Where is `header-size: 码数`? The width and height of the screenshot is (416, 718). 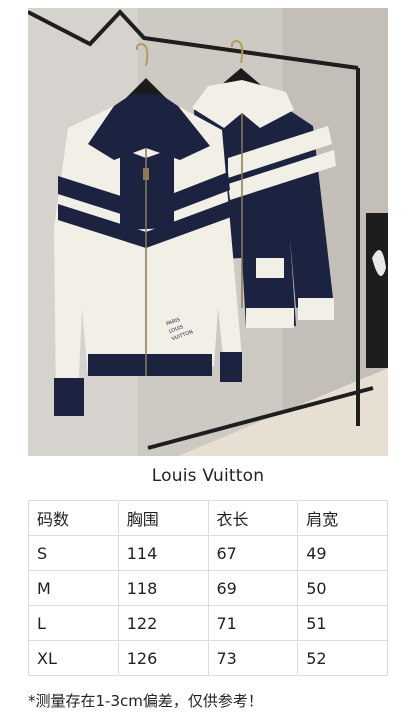 header-size: 码数 is located at coordinates (73, 518).